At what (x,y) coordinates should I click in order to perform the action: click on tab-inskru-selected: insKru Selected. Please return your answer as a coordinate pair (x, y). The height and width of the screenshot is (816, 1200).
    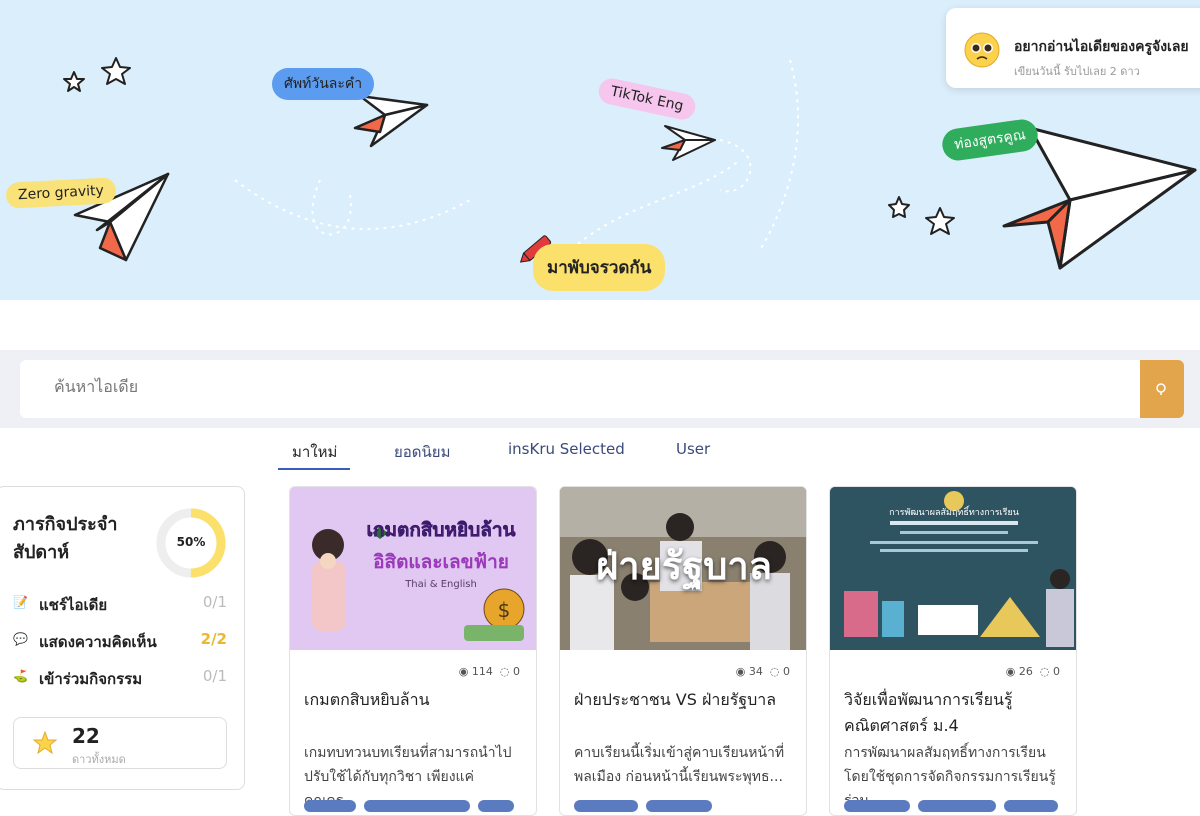
    Looking at the image, I should click on (566, 449).